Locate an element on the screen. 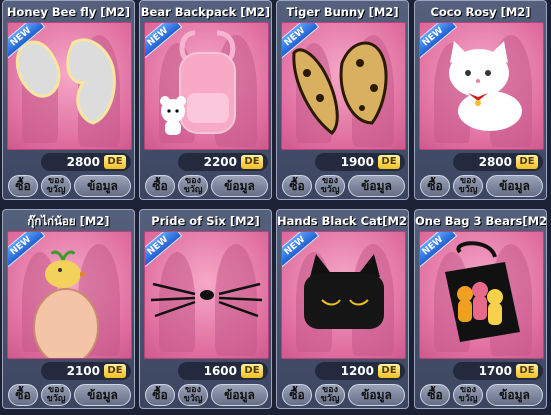 This screenshot has width=551, height=415. item-price: 2200 is located at coordinates (220, 162).